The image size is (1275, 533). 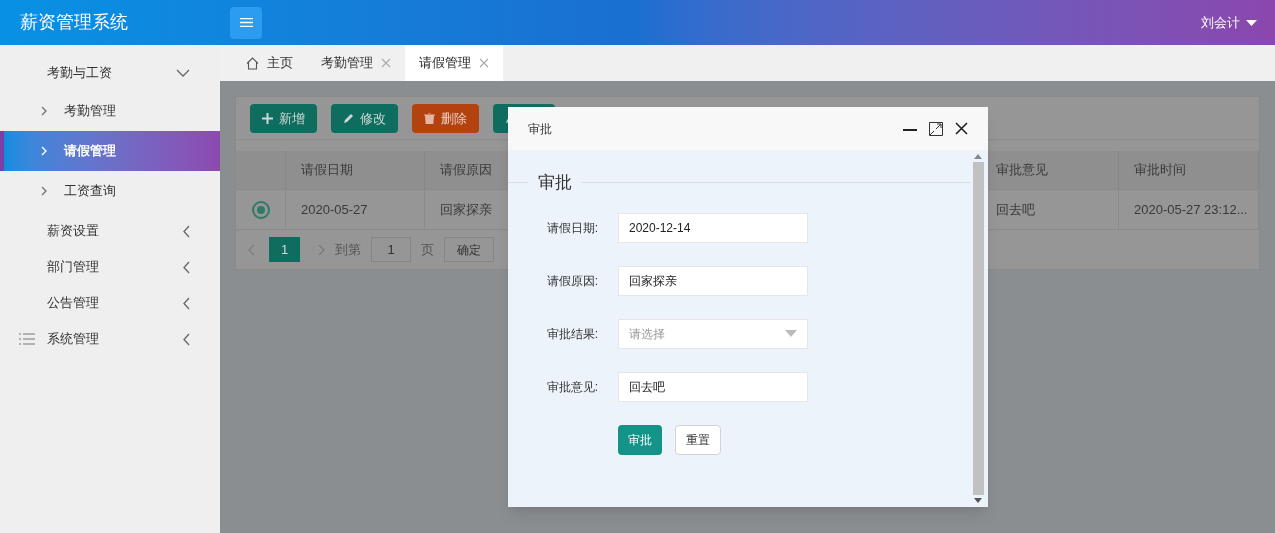 What do you see at coordinates (961, 128) in the screenshot?
I see `close-icon` at bounding box center [961, 128].